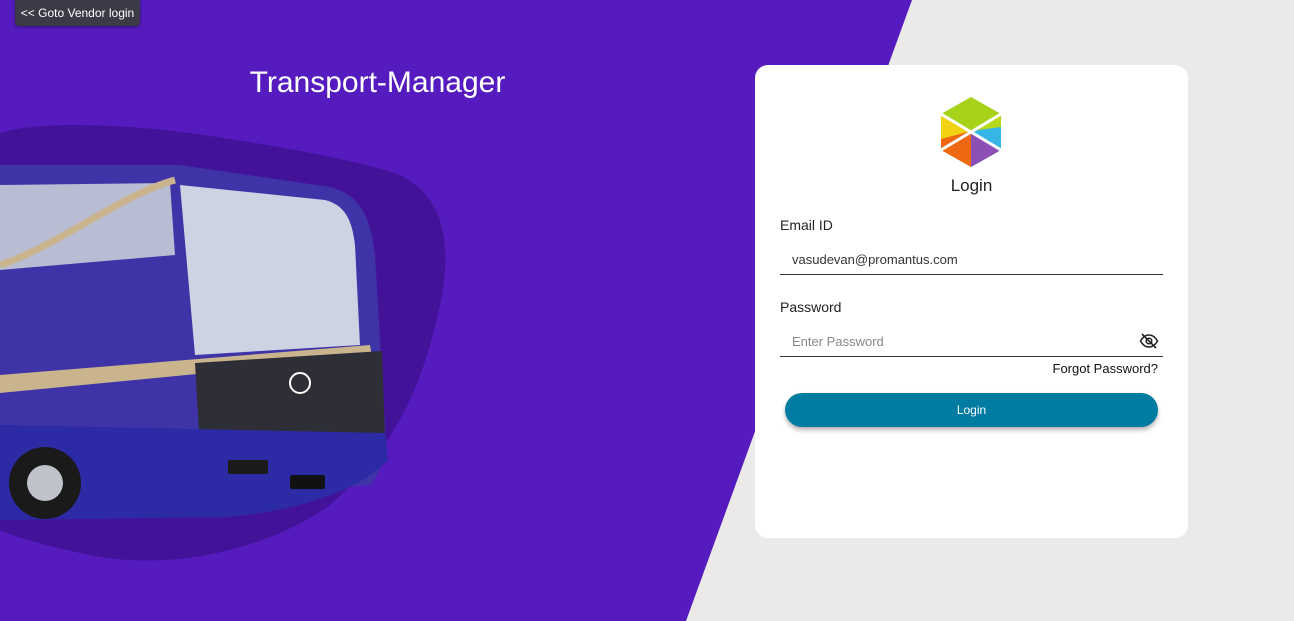  Describe the element at coordinates (971, 185) in the screenshot. I see `login-heading: Login` at that location.